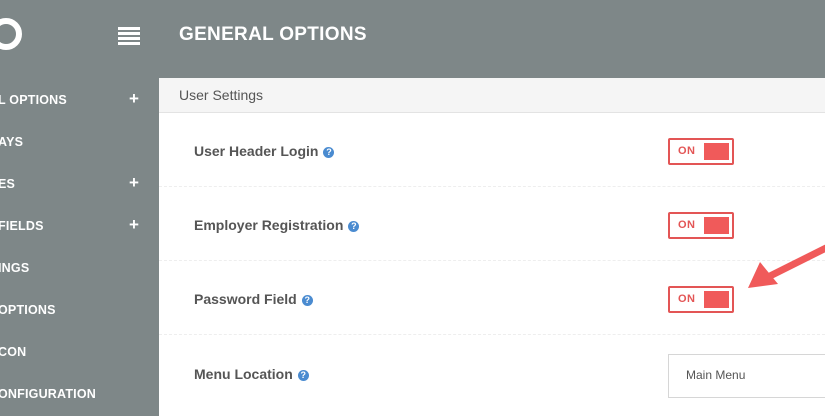 The width and height of the screenshot is (825, 416). I want to click on sidebar-item-fields: FIELDS +, so click(79, 227).